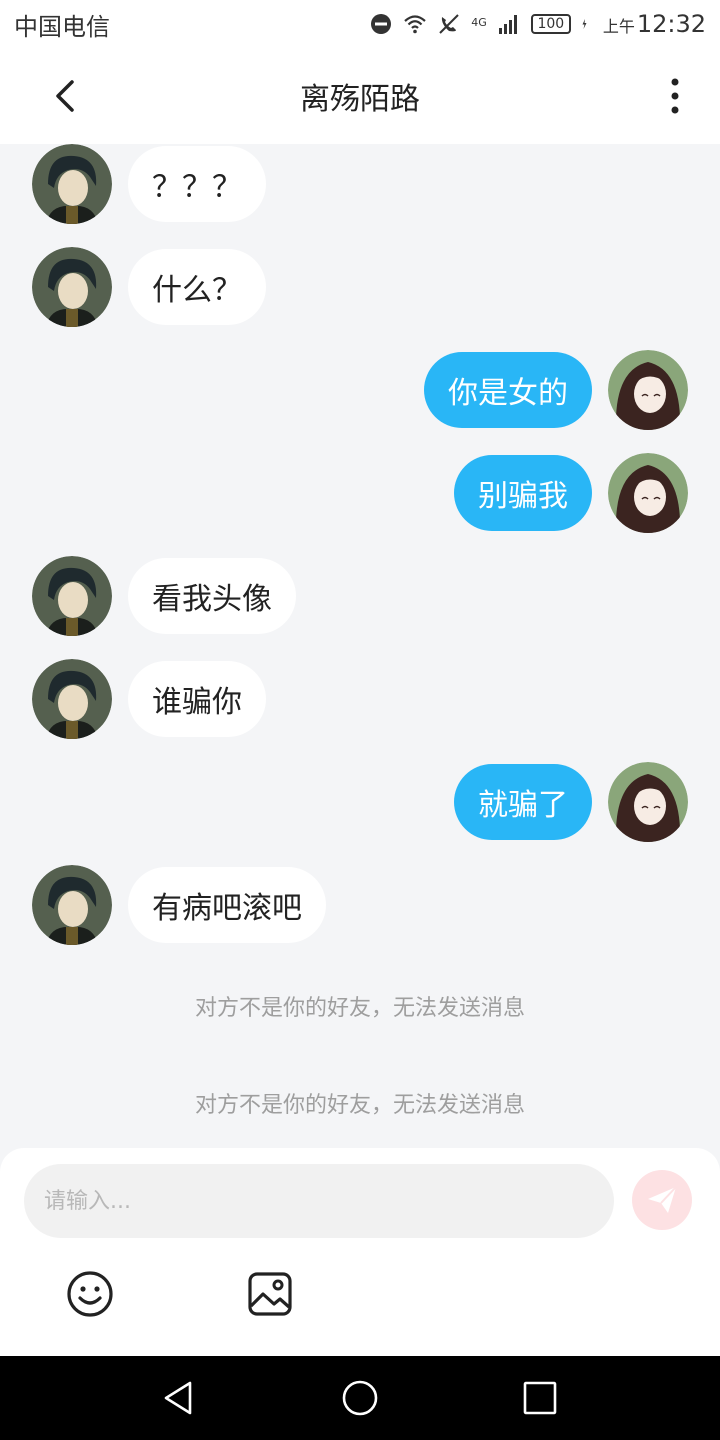 The height and width of the screenshot is (1440, 720). Describe the element at coordinates (270, 1294) in the screenshot. I see `image-icon` at that location.